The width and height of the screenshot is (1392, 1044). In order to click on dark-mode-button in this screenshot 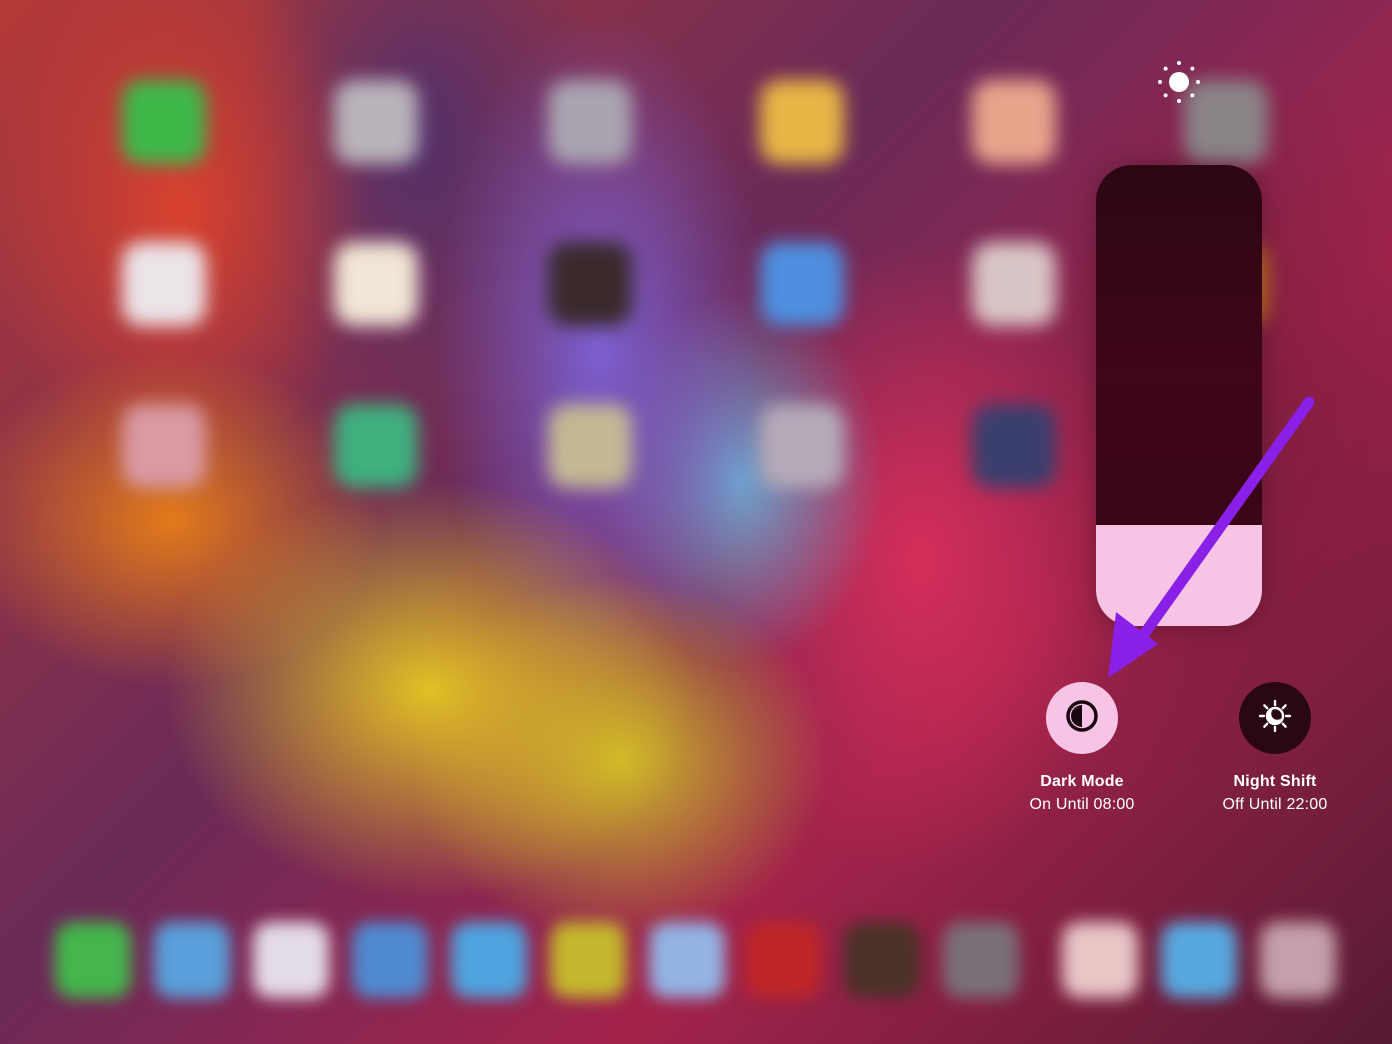, I will do `click(1082, 718)`.